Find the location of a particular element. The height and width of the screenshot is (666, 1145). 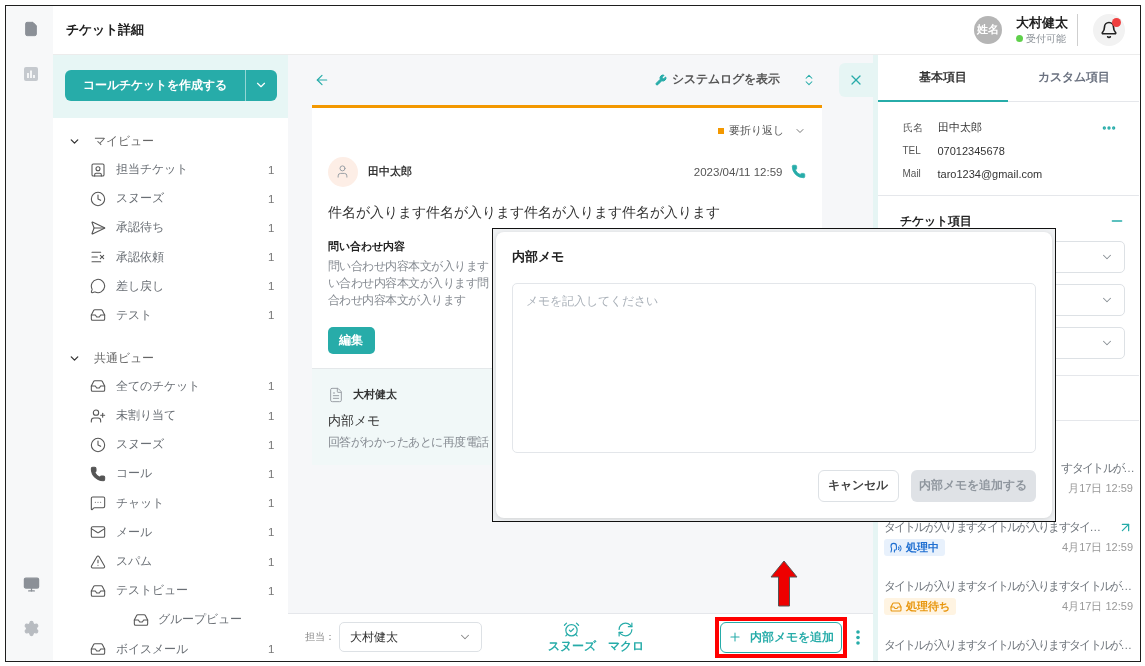

field-value: 田中太郎 is located at coordinates (959, 127).